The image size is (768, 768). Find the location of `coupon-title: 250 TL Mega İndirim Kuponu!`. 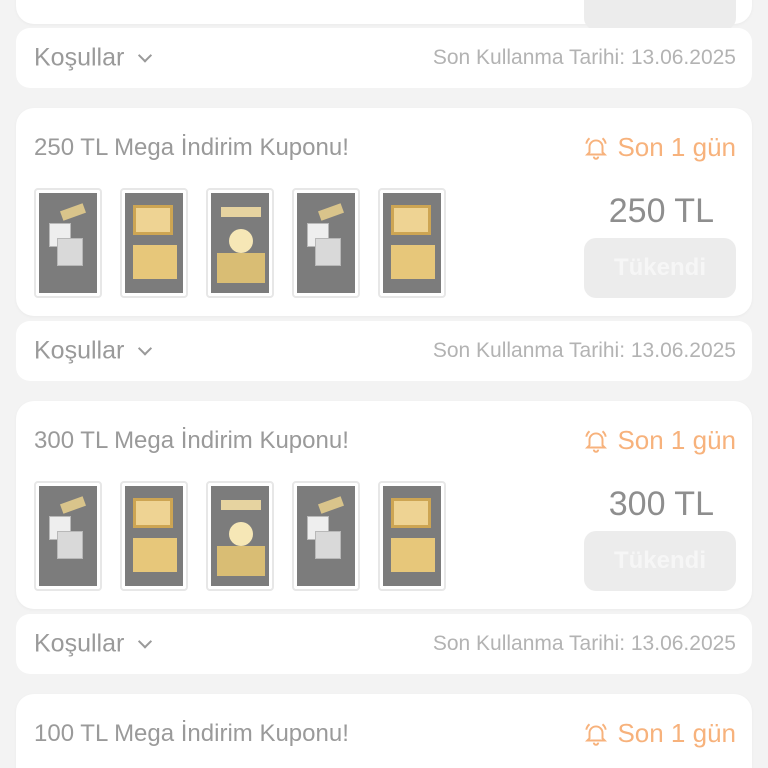

coupon-title: 250 TL Mega İndirim Kuponu! is located at coordinates (191, 147).